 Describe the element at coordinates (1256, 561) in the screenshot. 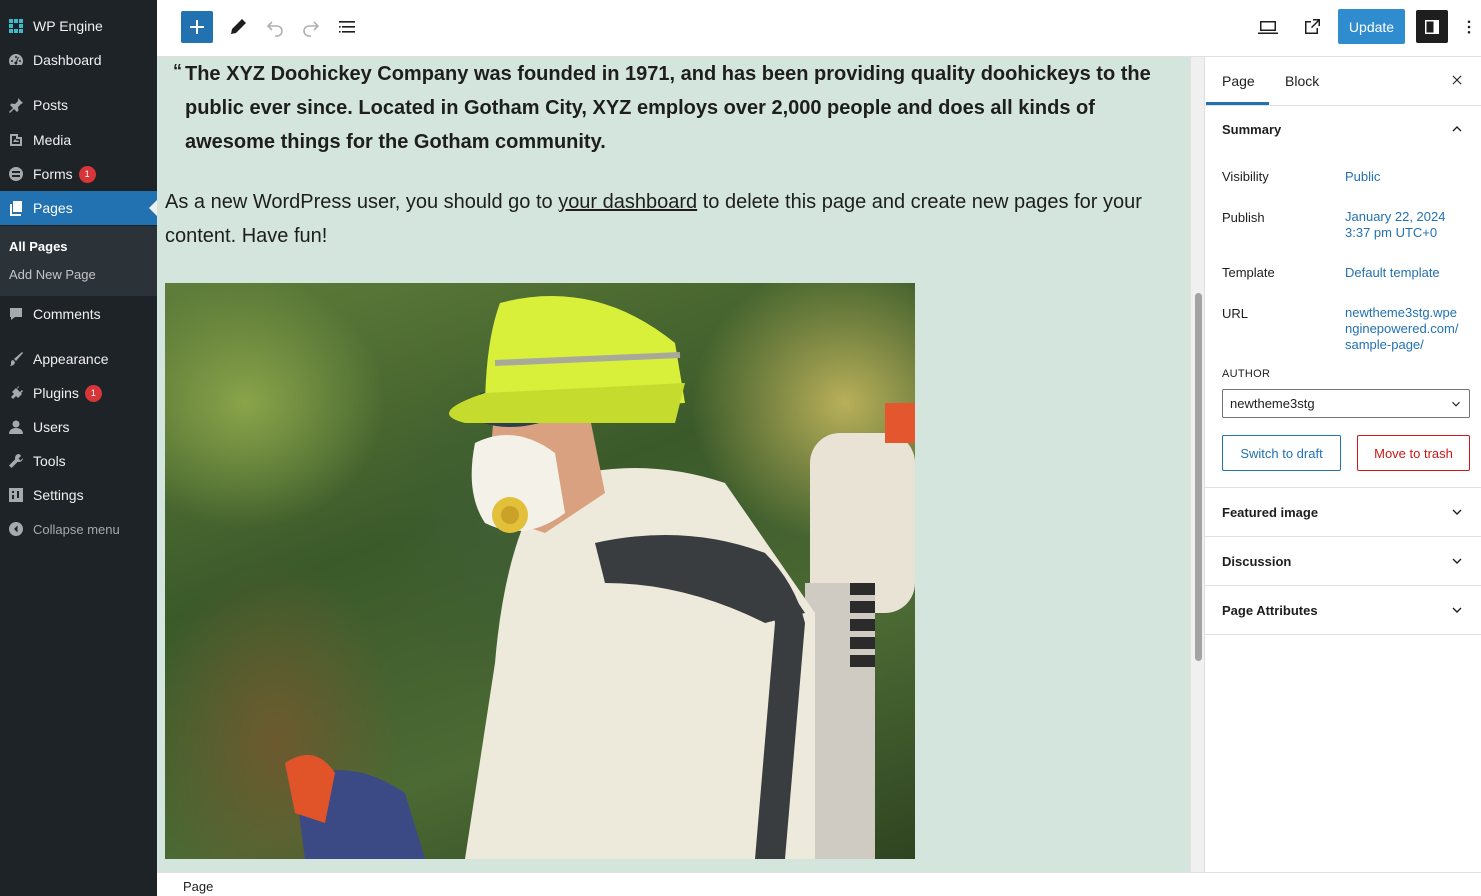

I see `discussion-section-title: Discussion` at that location.